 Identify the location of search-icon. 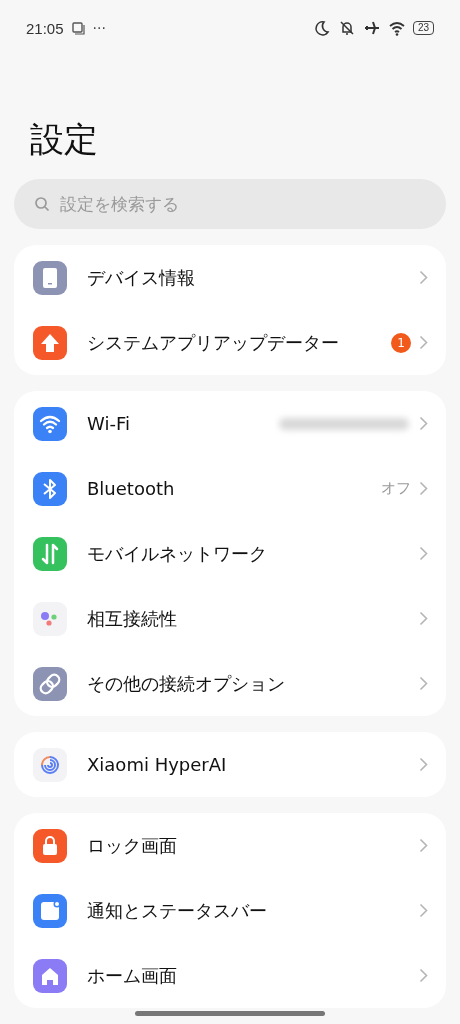
(42, 204).